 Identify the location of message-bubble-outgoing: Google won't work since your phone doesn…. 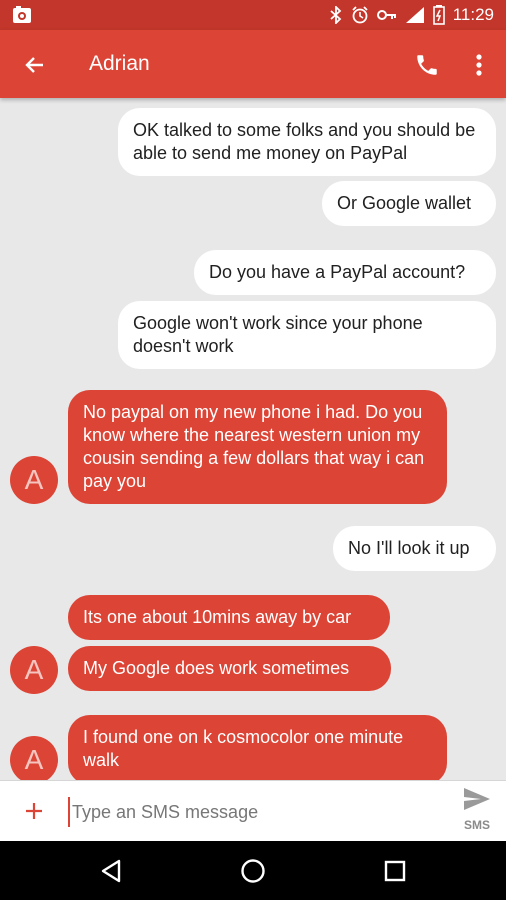
(307, 335).